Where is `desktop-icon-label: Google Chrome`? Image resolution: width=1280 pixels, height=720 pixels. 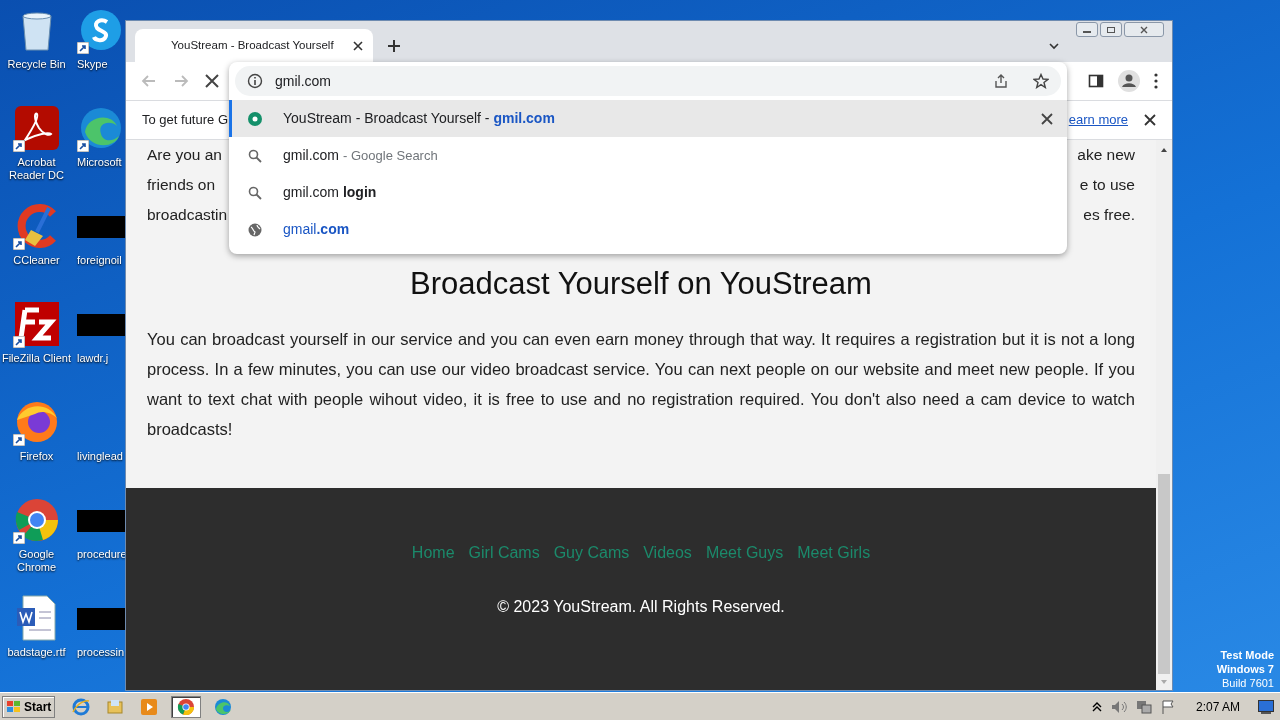 desktop-icon-label: Google Chrome is located at coordinates (36, 561).